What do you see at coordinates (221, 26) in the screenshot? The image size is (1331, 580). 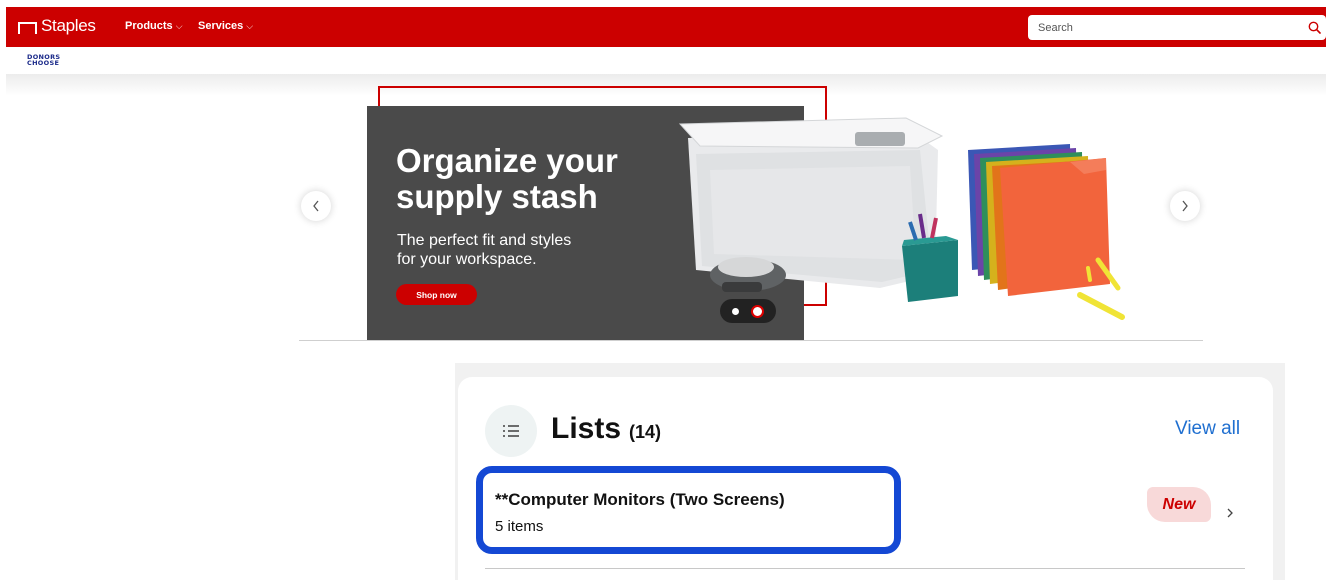 I see `nav-services-label: Services` at bounding box center [221, 26].